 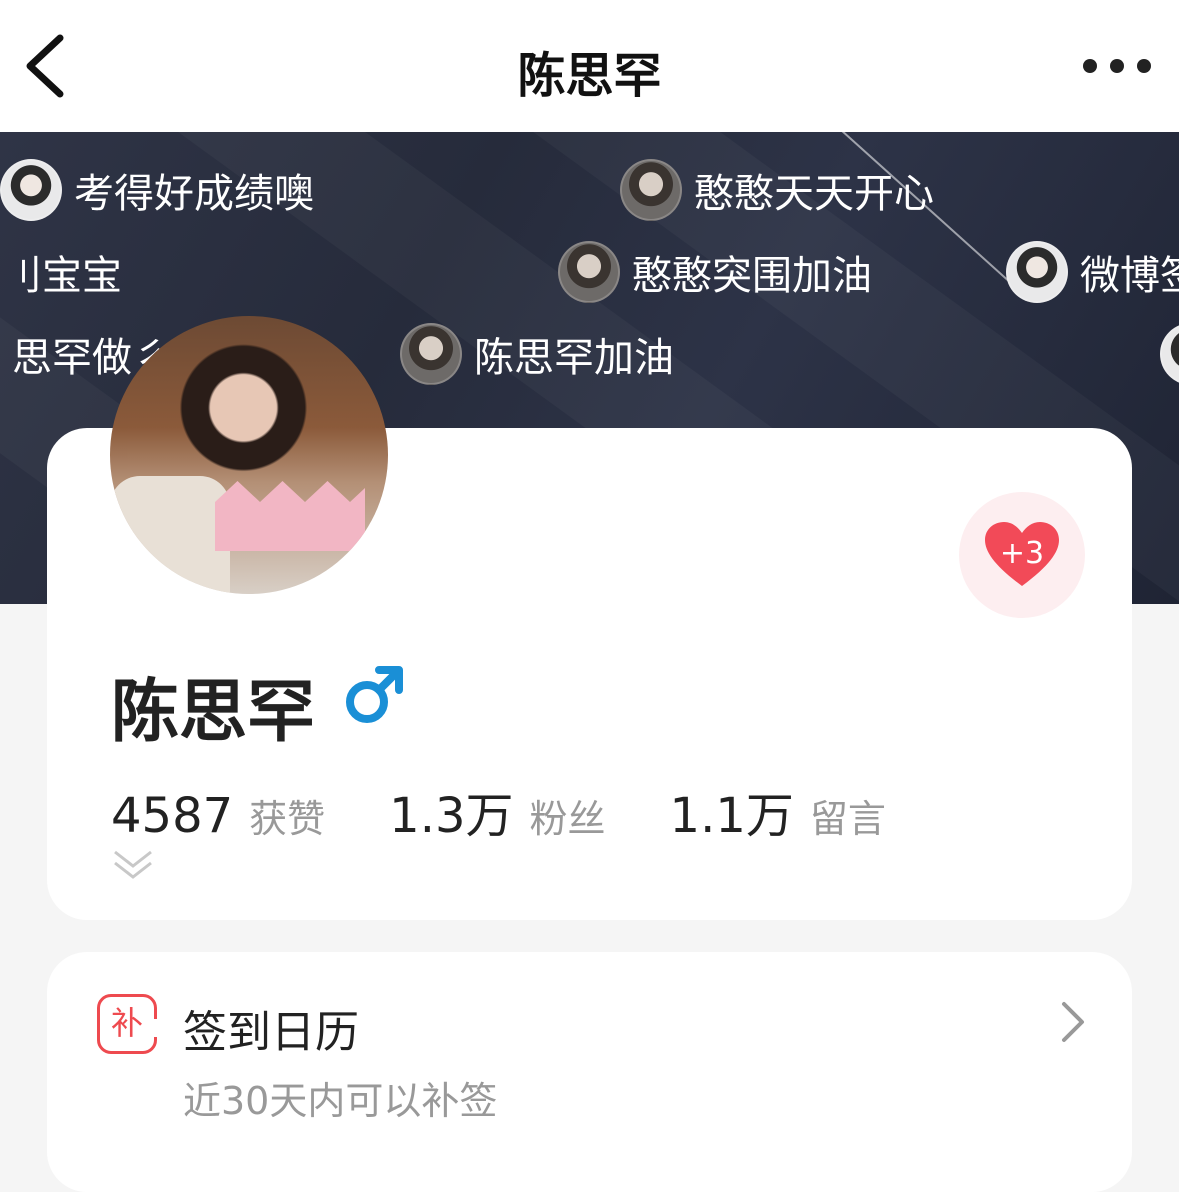 What do you see at coordinates (1092, 272) in the screenshot?
I see `danmaku-item: 微博签` at bounding box center [1092, 272].